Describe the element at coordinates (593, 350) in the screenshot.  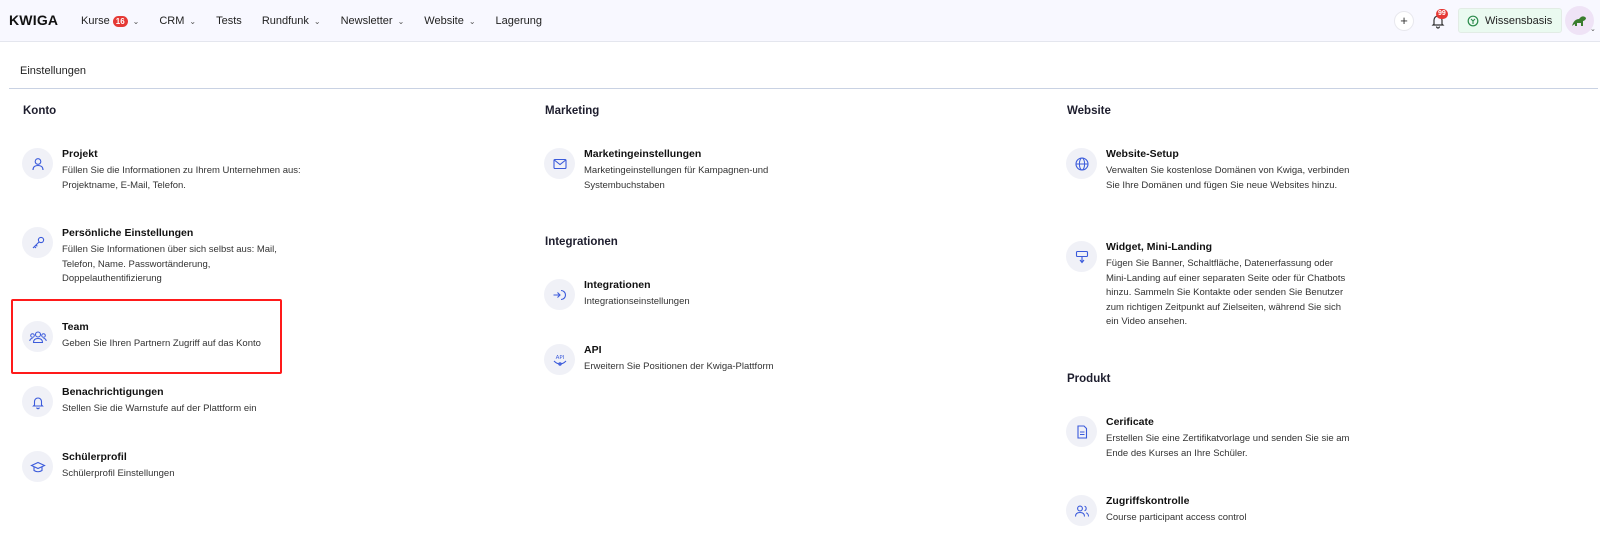
I see `item-title: API` at that location.